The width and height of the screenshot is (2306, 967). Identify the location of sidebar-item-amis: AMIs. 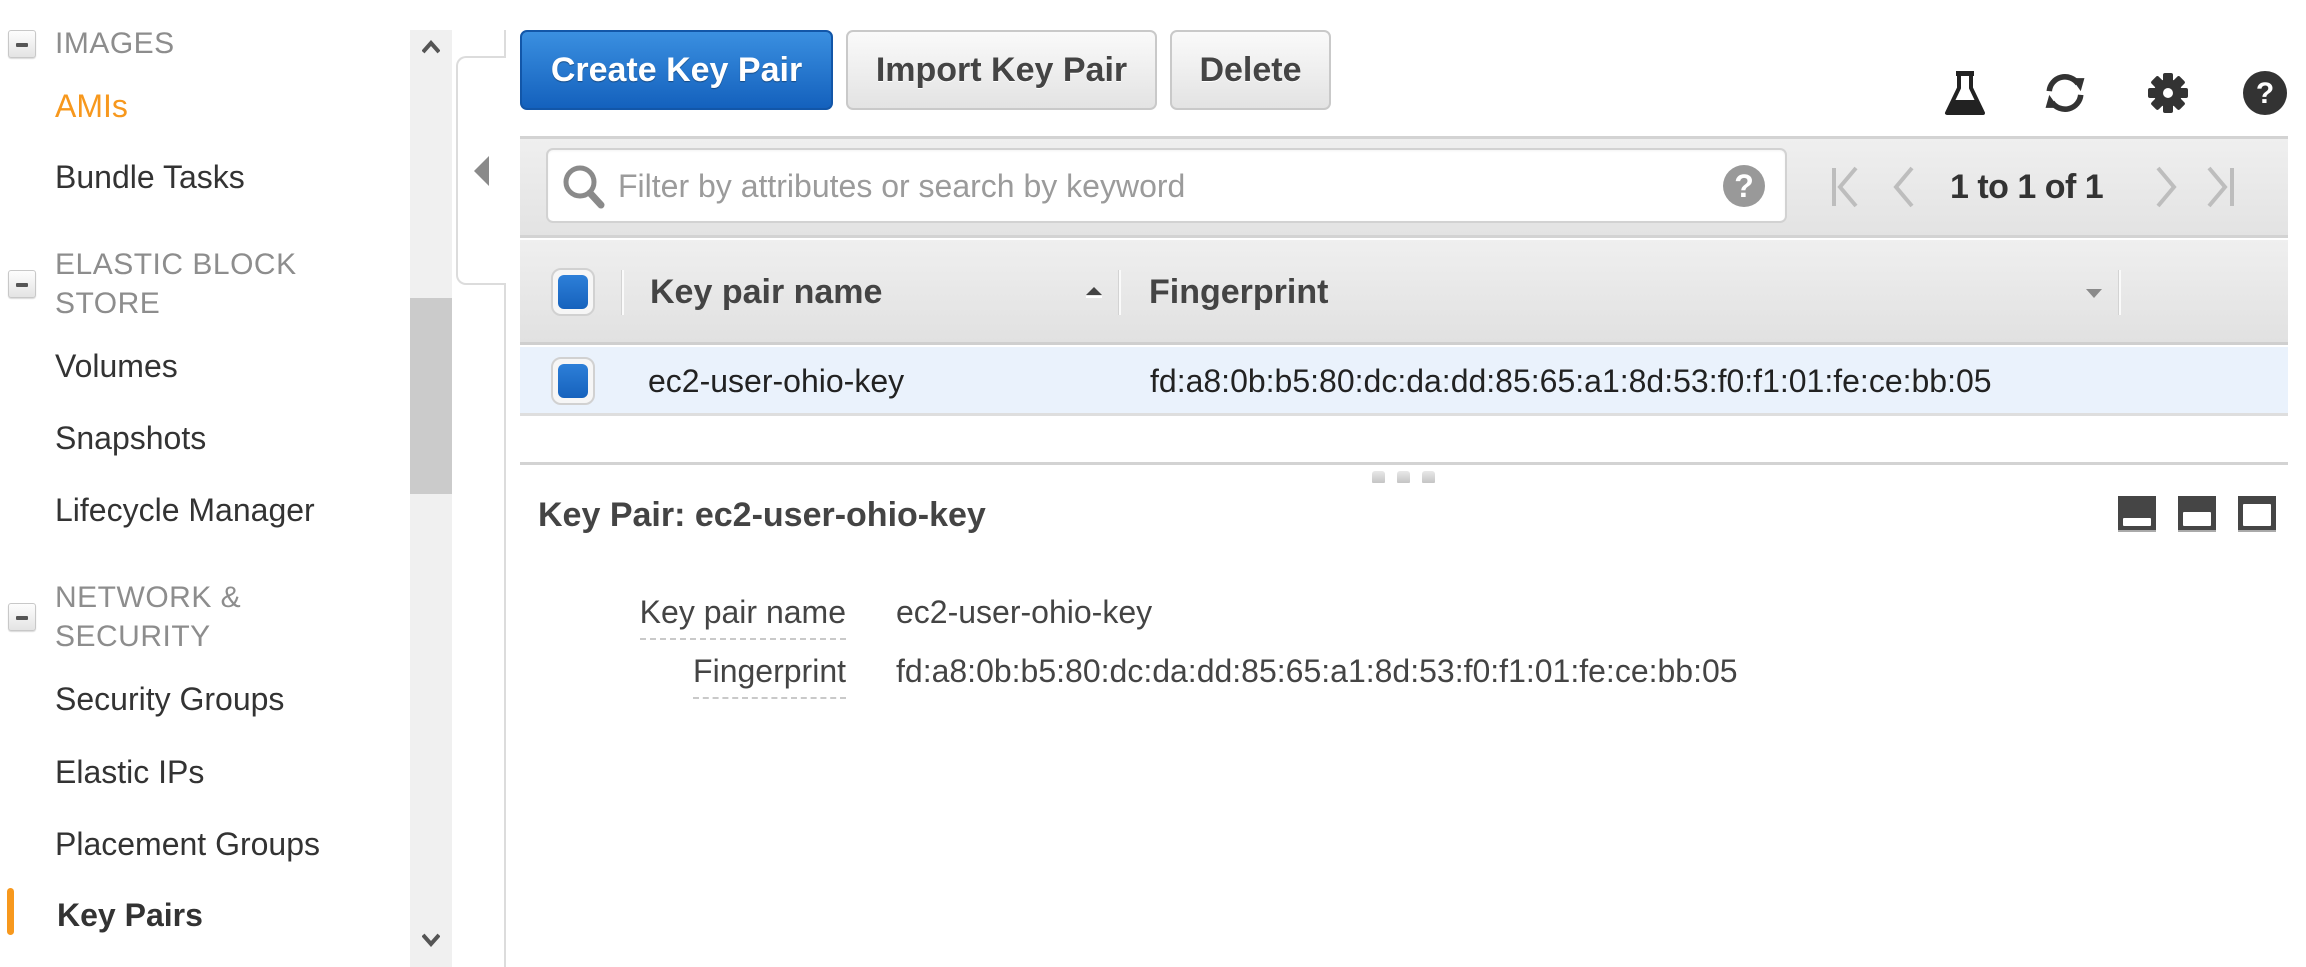
(91, 106).